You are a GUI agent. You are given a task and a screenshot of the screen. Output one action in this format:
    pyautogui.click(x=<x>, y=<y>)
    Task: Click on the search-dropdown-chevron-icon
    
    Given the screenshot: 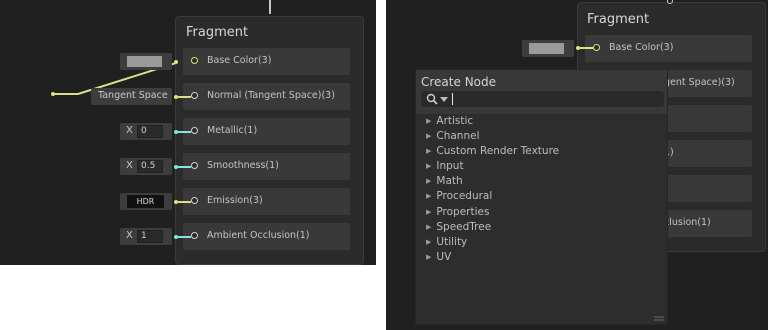 What is the action you would take?
    pyautogui.click(x=444, y=100)
    